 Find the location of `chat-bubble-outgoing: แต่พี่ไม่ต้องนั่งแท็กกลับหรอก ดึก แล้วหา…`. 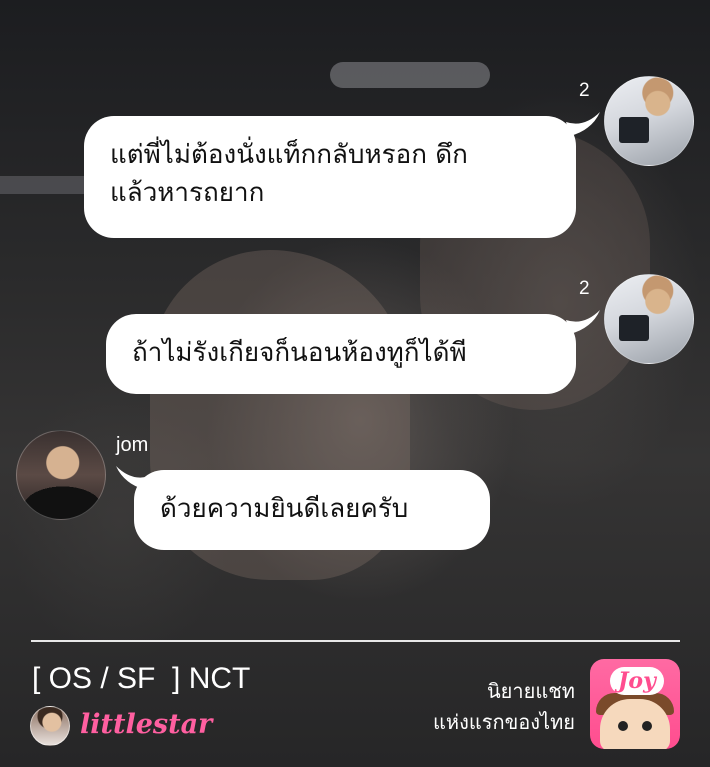

chat-bubble-outgoing: แต่พี่ไม่ต้องนั่งแท็กกลับหรอก ดึก แล้วหา… is located at coordinates (330, 177).